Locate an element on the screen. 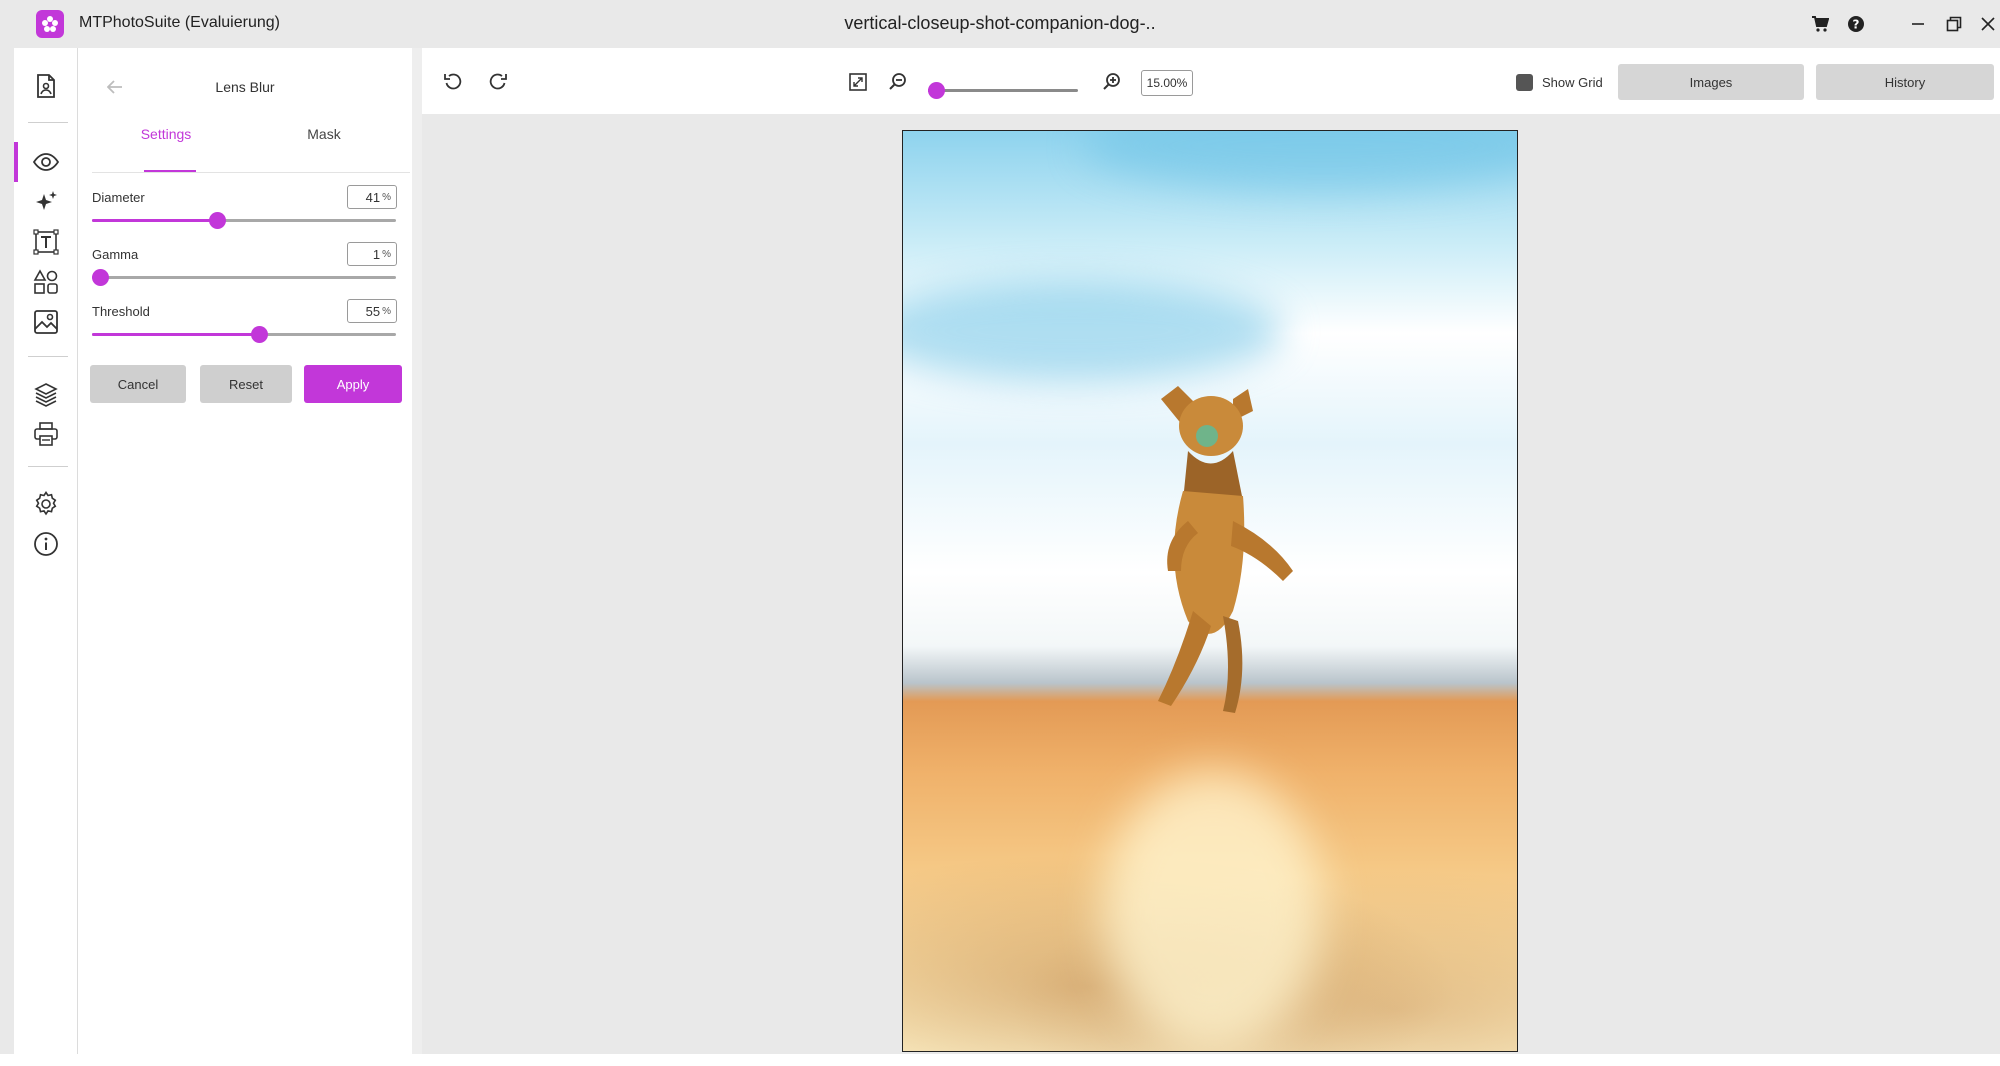 Image resolution: width=2000 pixels, height=1066 pixels. tab-mask: Mask is located at coordinates (324, 134).